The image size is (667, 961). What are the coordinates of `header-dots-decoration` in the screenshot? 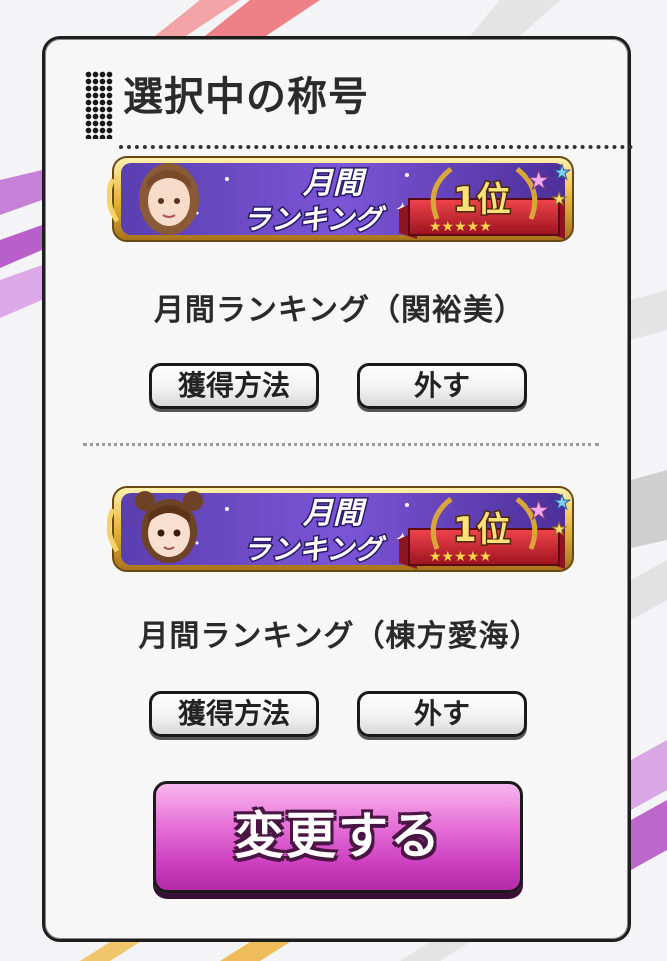 It's located at (99, 105).